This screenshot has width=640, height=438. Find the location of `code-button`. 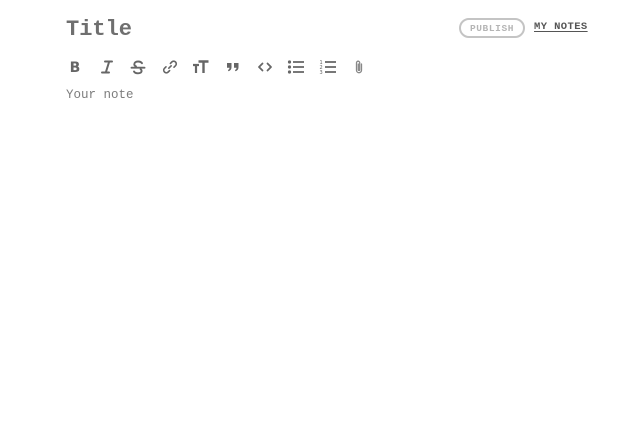

code-button is located at coordinates (265, 67).